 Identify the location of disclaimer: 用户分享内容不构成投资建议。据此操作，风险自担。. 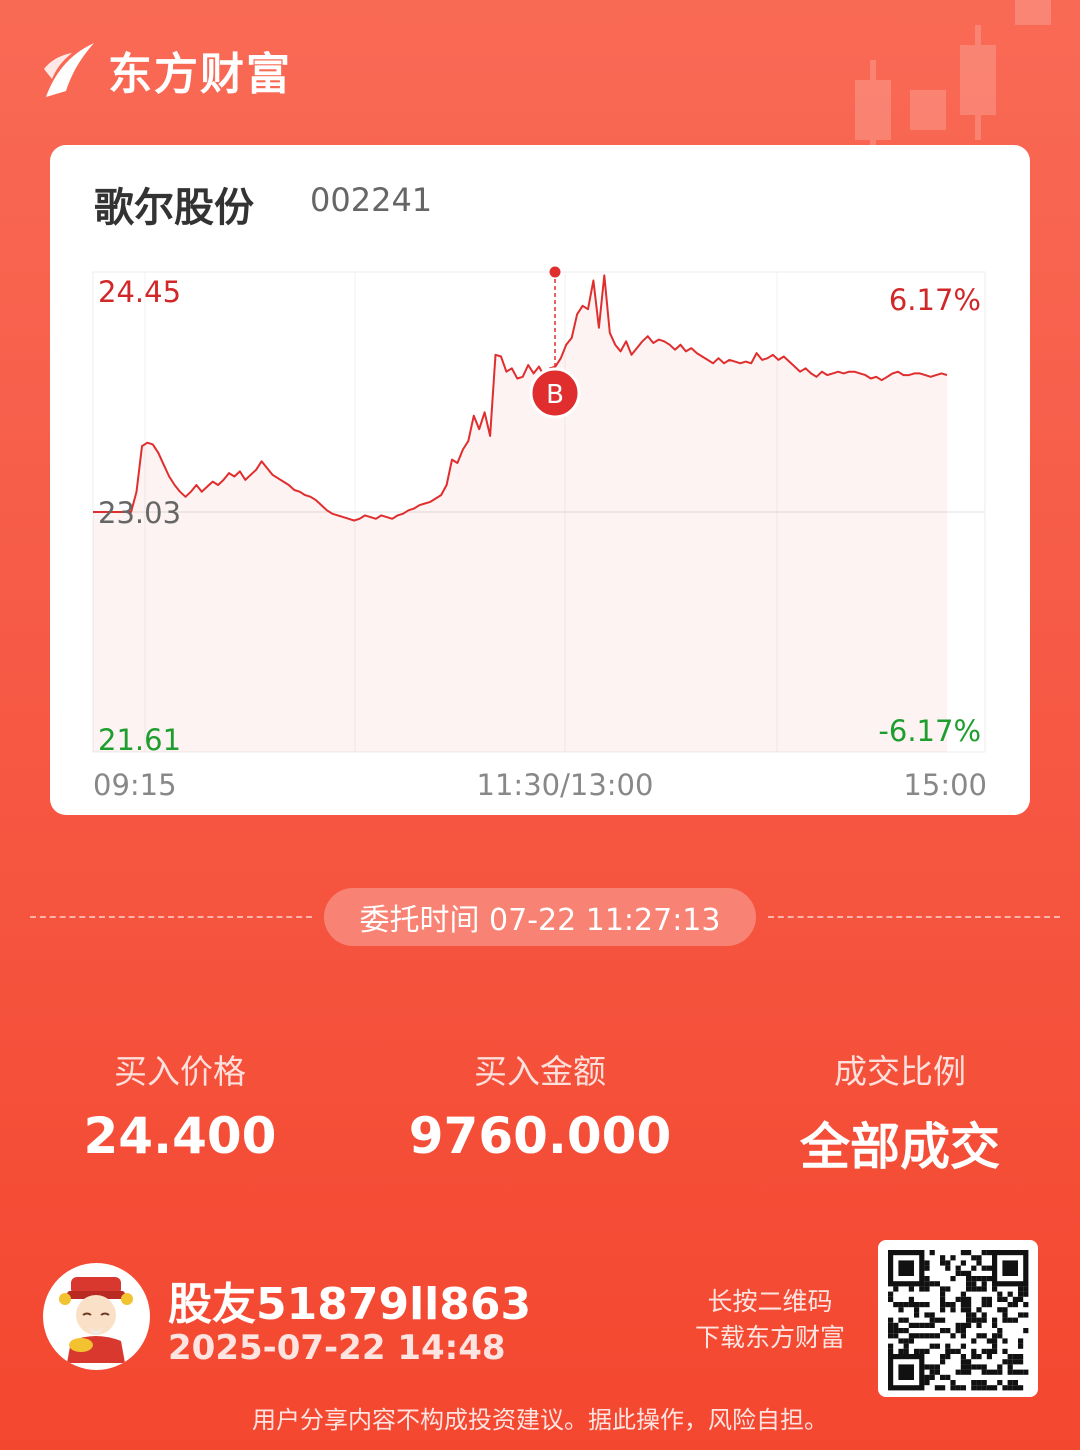
(540, 1420).